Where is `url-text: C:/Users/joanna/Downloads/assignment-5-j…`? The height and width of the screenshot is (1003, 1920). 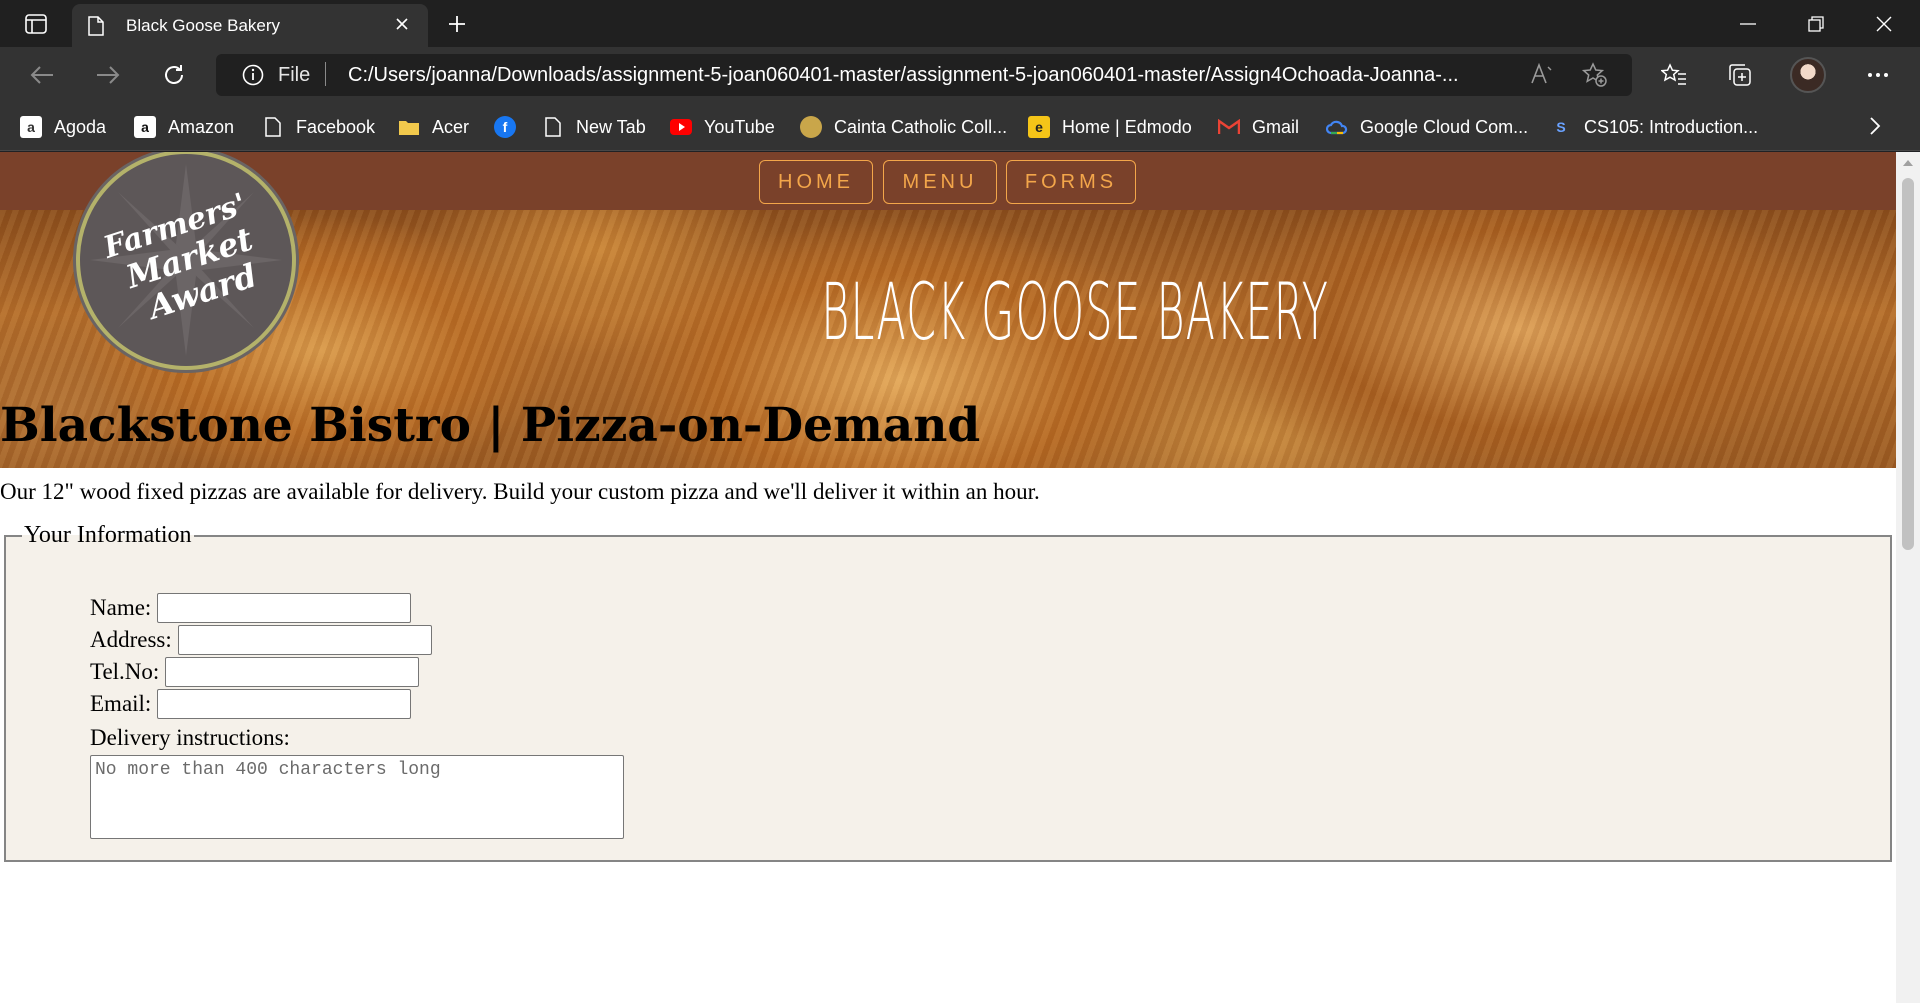
url-text: C:/Users/joanna/Downloads/assignment-5-j… is located at coordinates (928, 75).